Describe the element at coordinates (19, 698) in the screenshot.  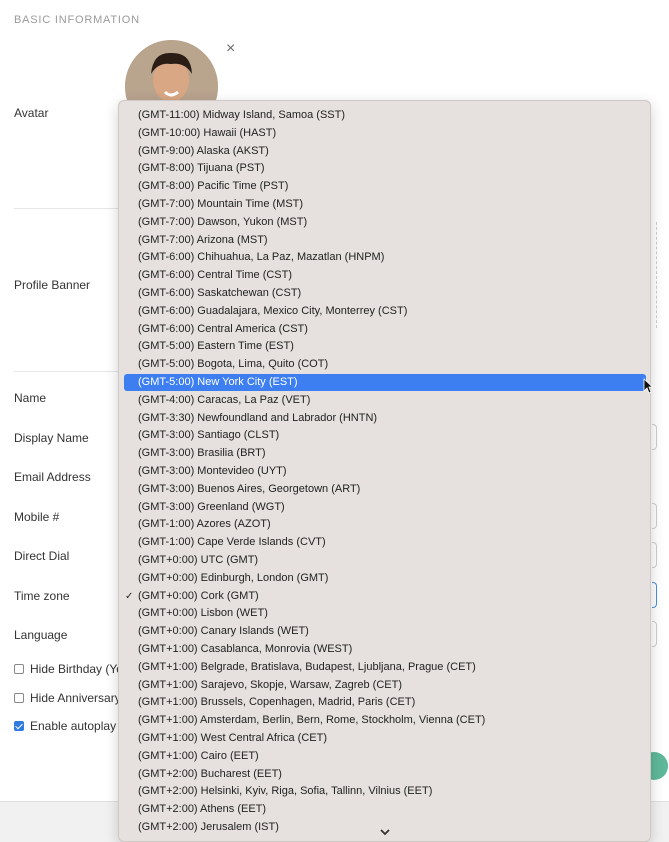
I see `hide-anniversary-checkbox` at that location.